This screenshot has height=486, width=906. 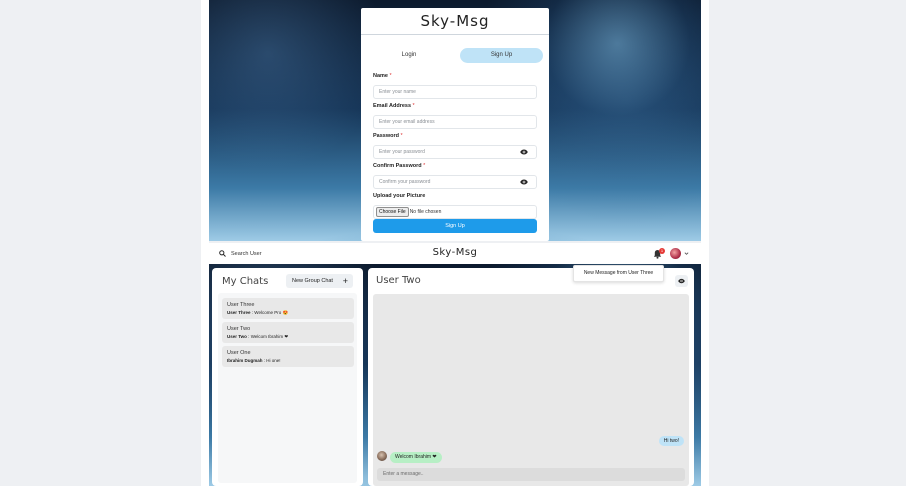 I want to click on password-group: Password * Enter your password, so click(x=455, y=145).